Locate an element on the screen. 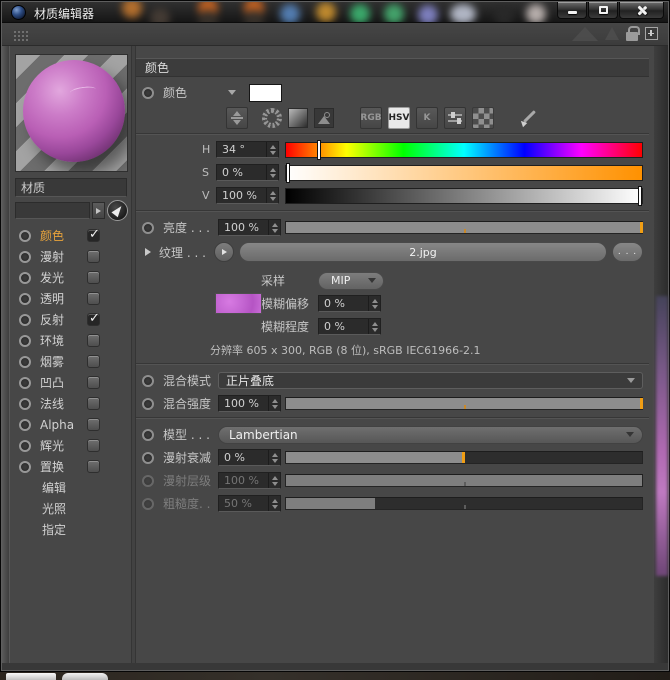 This screenshot has width=670, height=680. mix-mode-dropdown: 正片叠底 is located at coordinates (430, 380).